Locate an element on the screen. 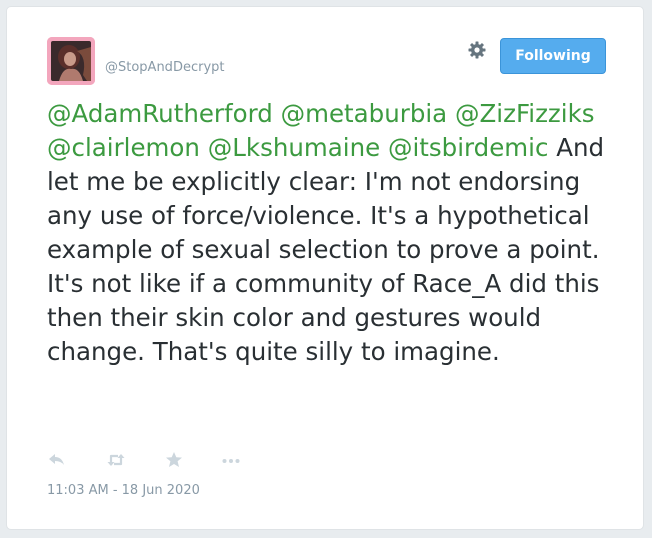 Image resolution: width=652 pixels, height=538 pixels. mention-link: @AdamRutherford is located at coordinates (160, 113).